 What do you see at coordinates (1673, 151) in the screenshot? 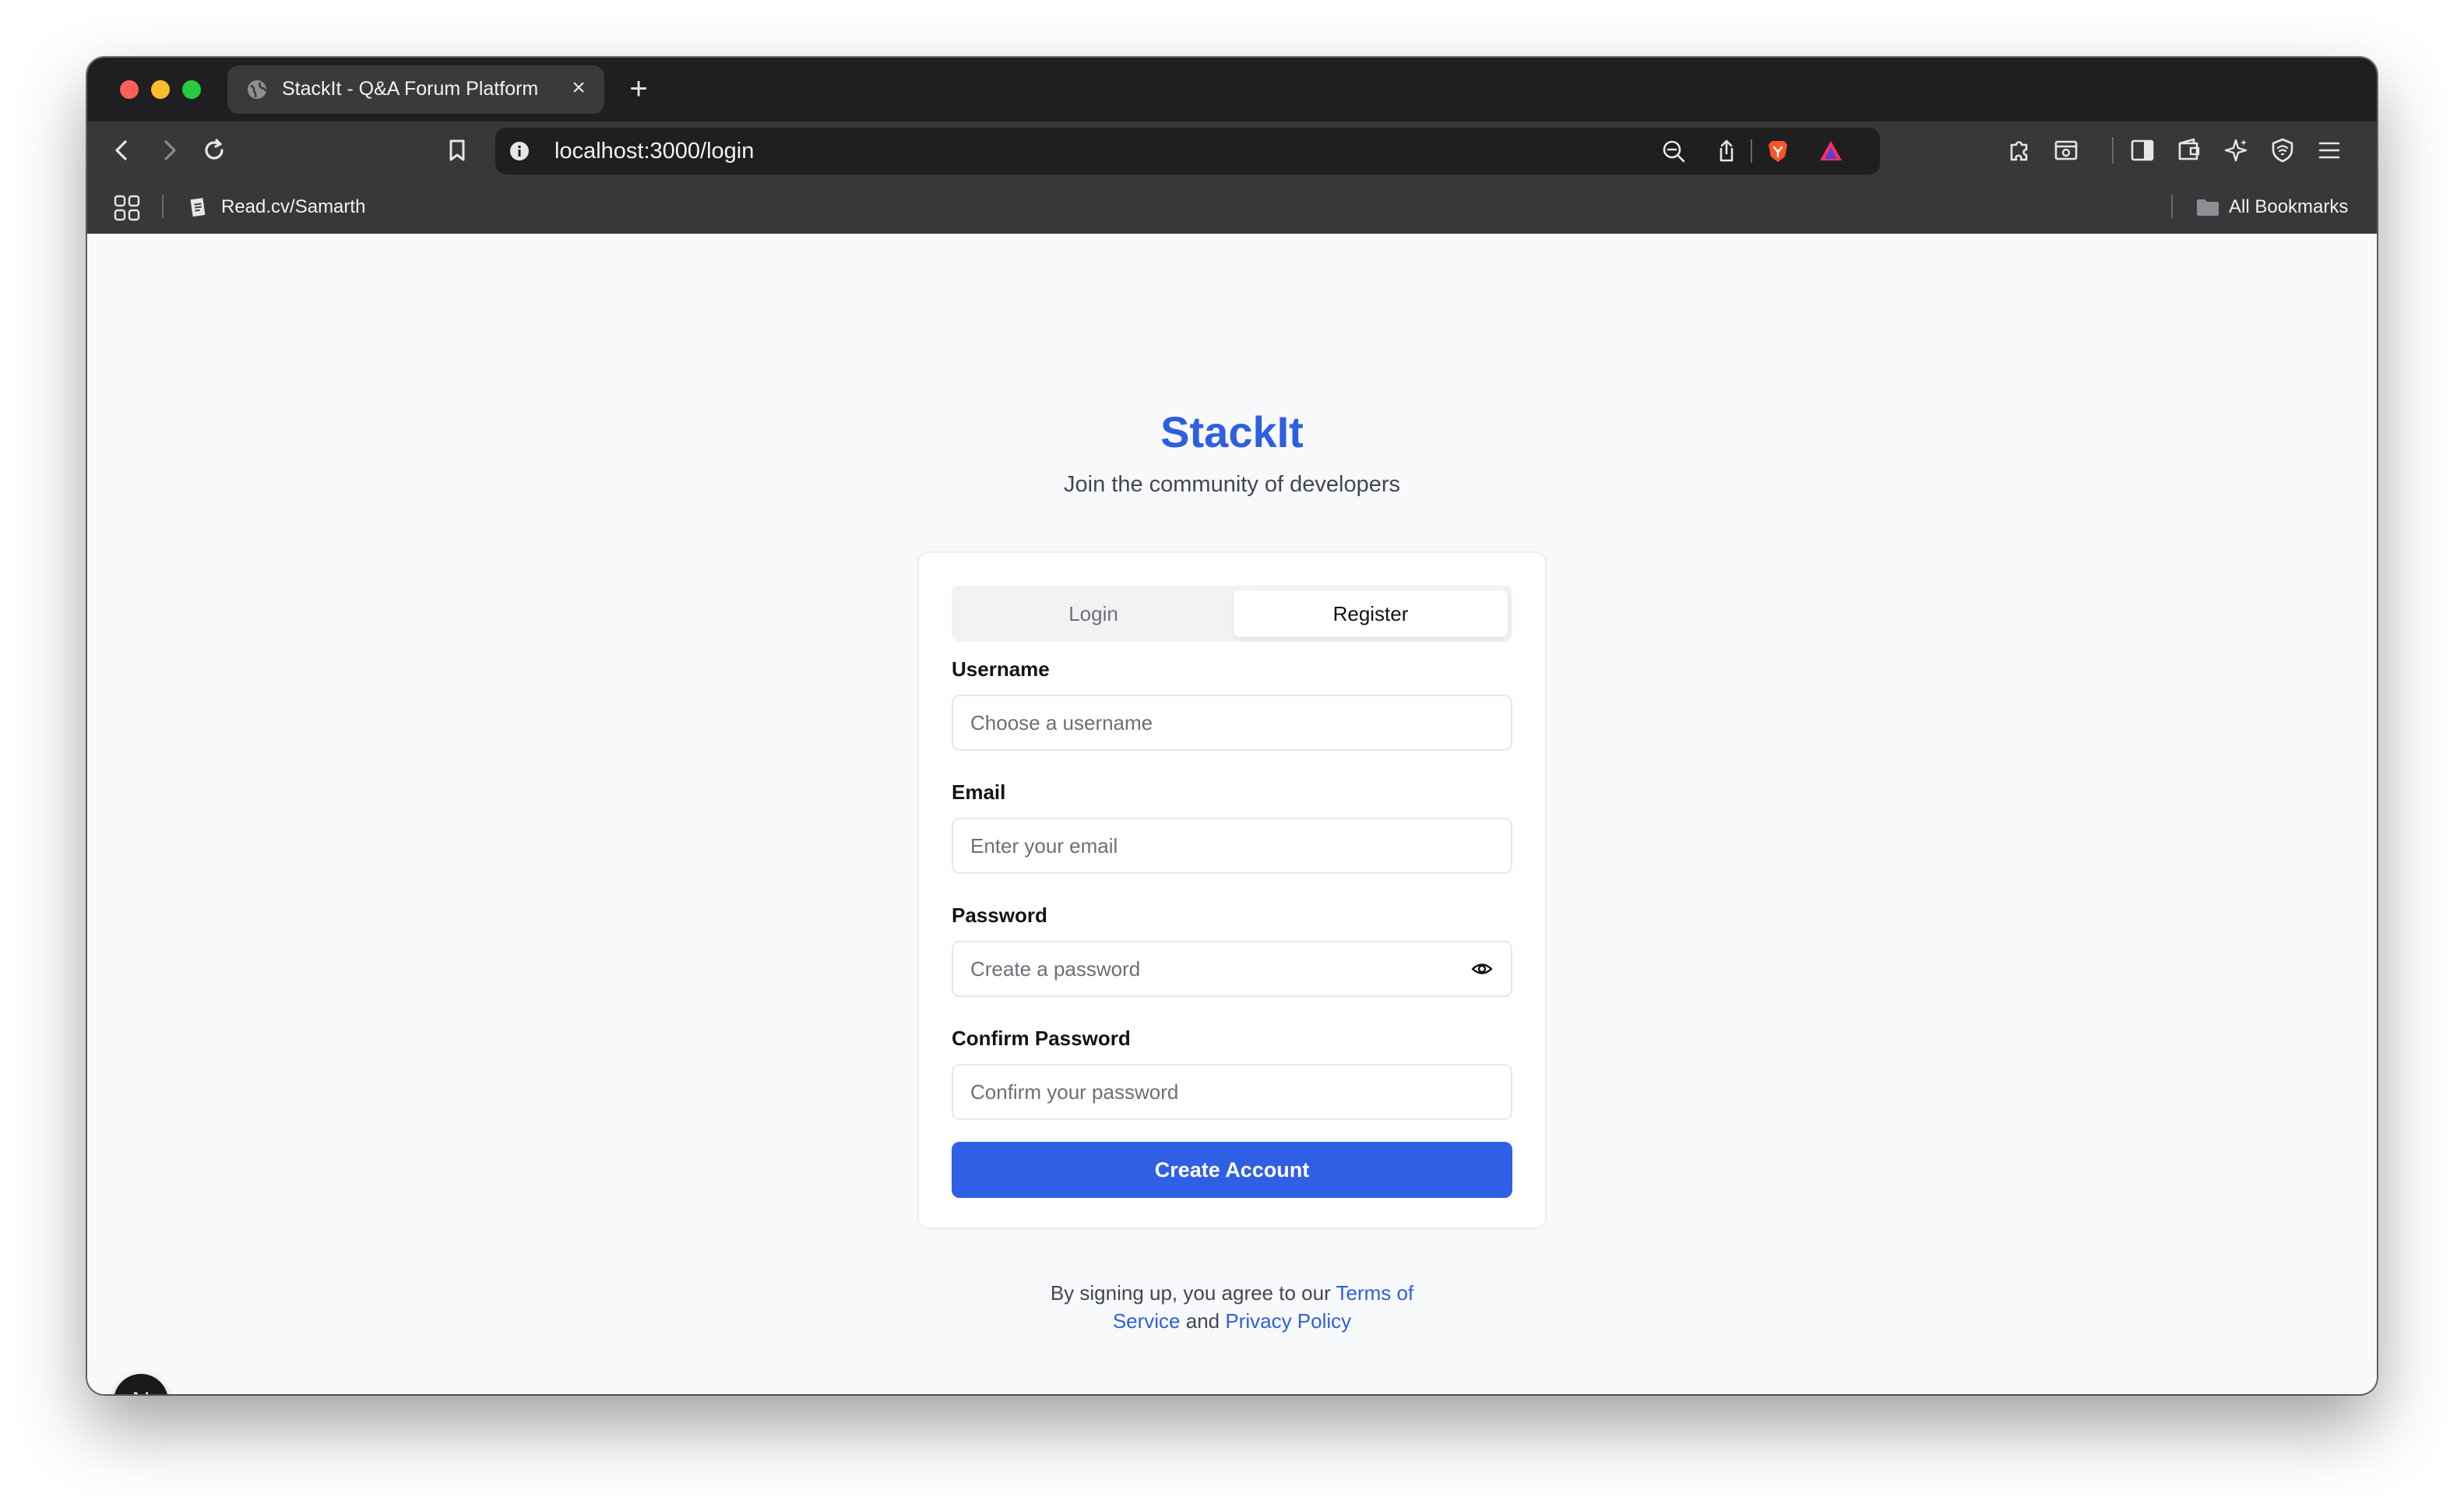
I see `zoom-out-icon` at bounding box center [1673, 151].